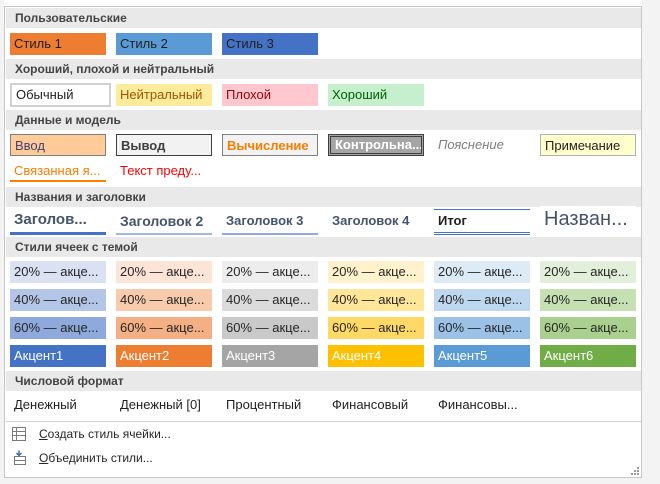  Describe the element at coordinates (60, 95) in the screenshot. I see `style-normal: Обычный` at that location.